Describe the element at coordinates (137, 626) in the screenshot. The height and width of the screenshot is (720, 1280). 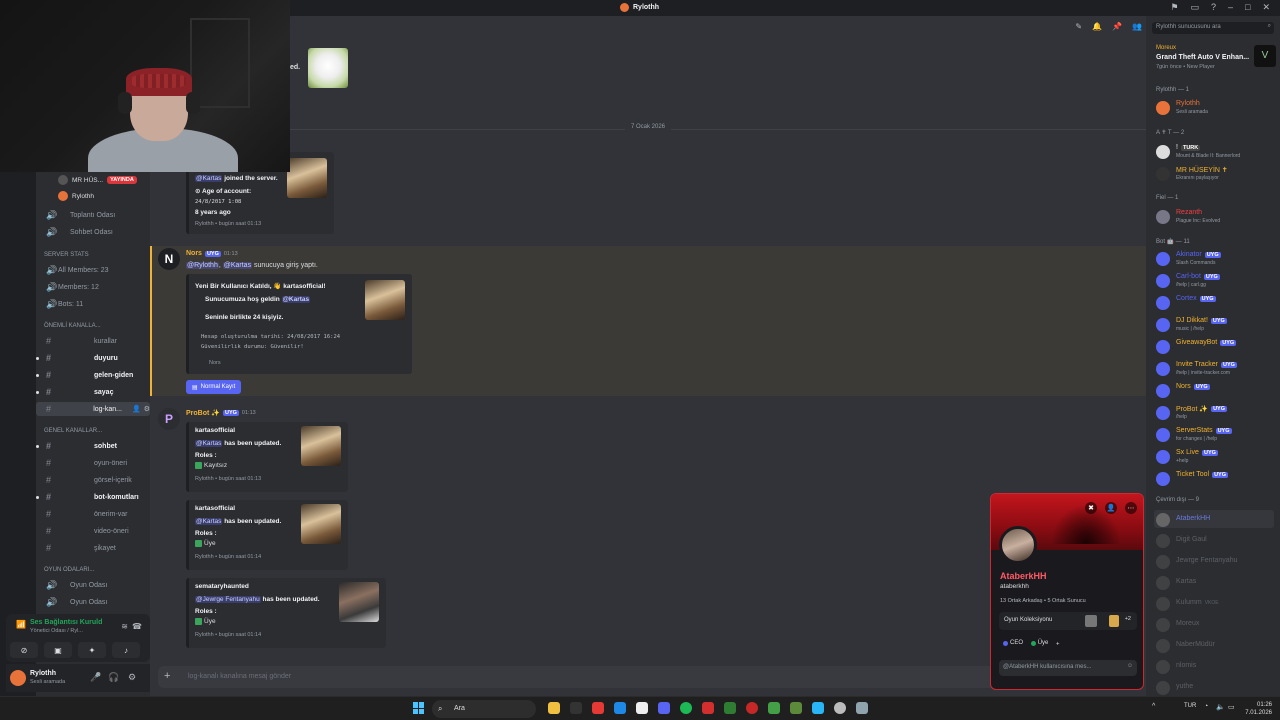
I see `disconnect-icon: ☎` at that location.